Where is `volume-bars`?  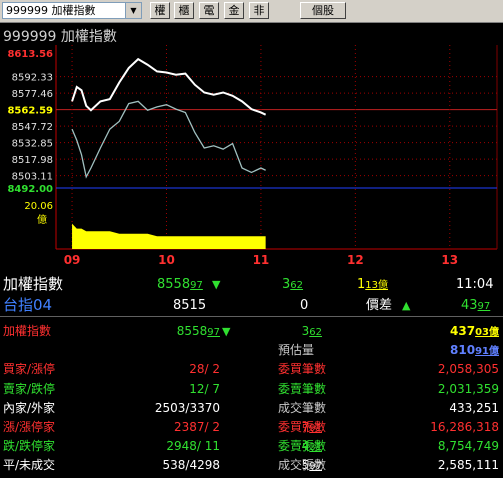
volume-bars is located at coordinates (169, 236).